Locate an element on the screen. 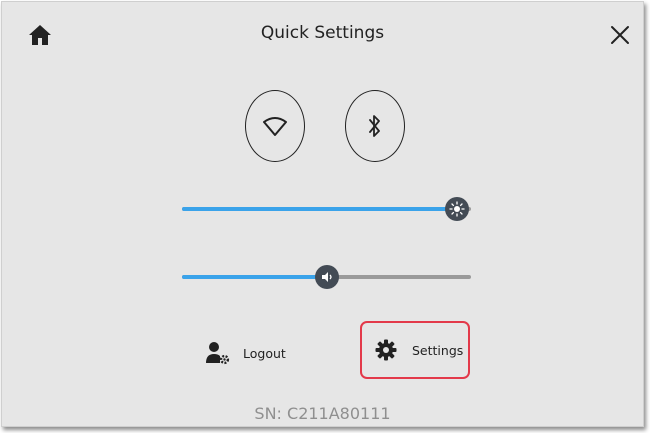  brightness-slider-fill is located at coordinates (319, 209).